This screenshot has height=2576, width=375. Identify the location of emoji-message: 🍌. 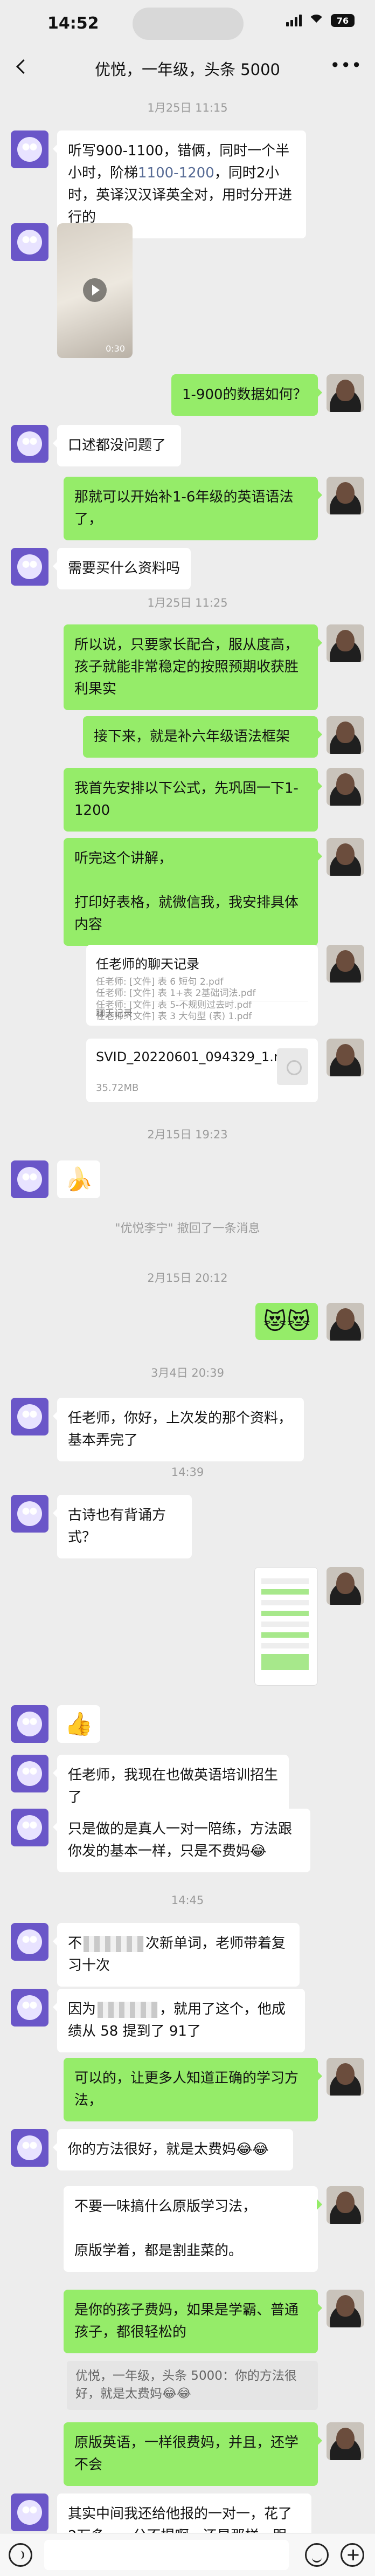
(79, 1179).